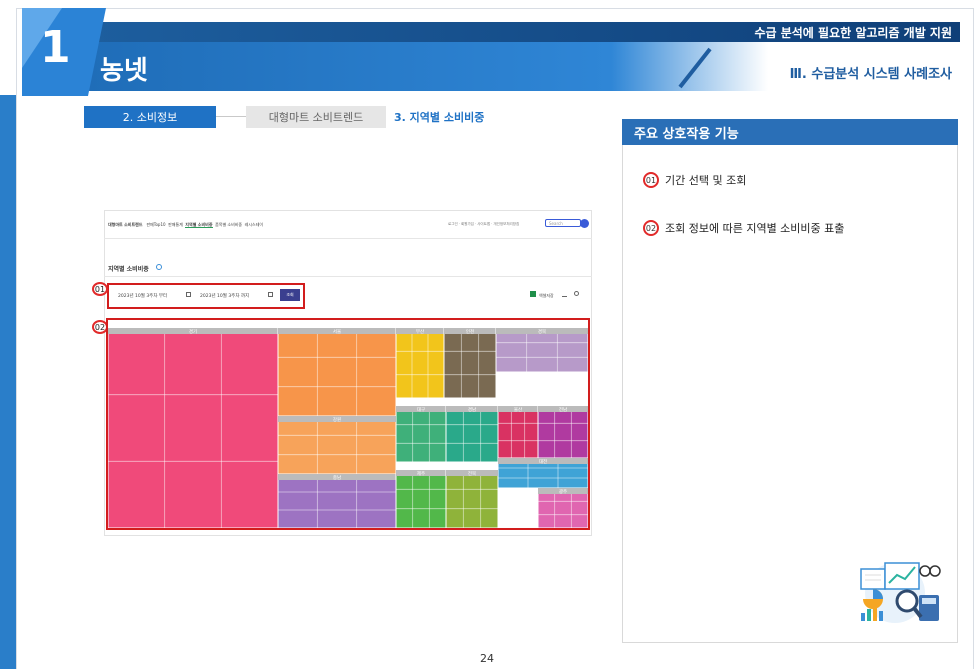 The image size is (980, 669). Describe the element at coordinates (254, 224) in the screenshot. I see `screenshot-nav-item: 레시스테이` at that location.